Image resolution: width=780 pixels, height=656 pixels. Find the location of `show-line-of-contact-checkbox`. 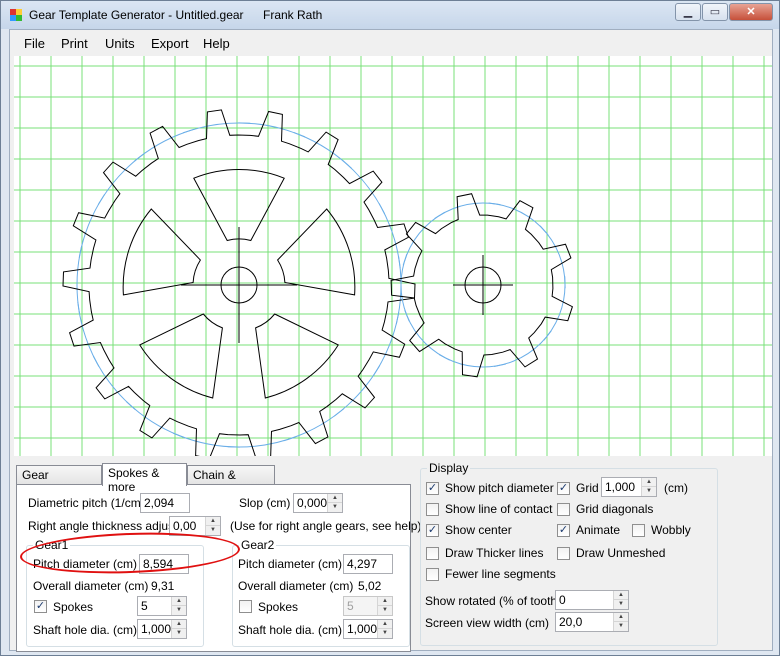

show-line-of-contact-checkbox is located at coordinates (432, 509).